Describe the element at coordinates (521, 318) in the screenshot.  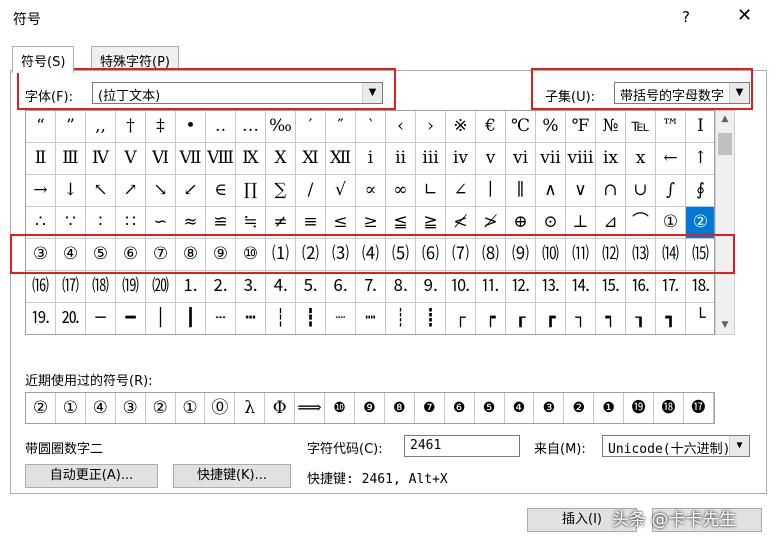
I see `symbol-cell: ┎` at that location.